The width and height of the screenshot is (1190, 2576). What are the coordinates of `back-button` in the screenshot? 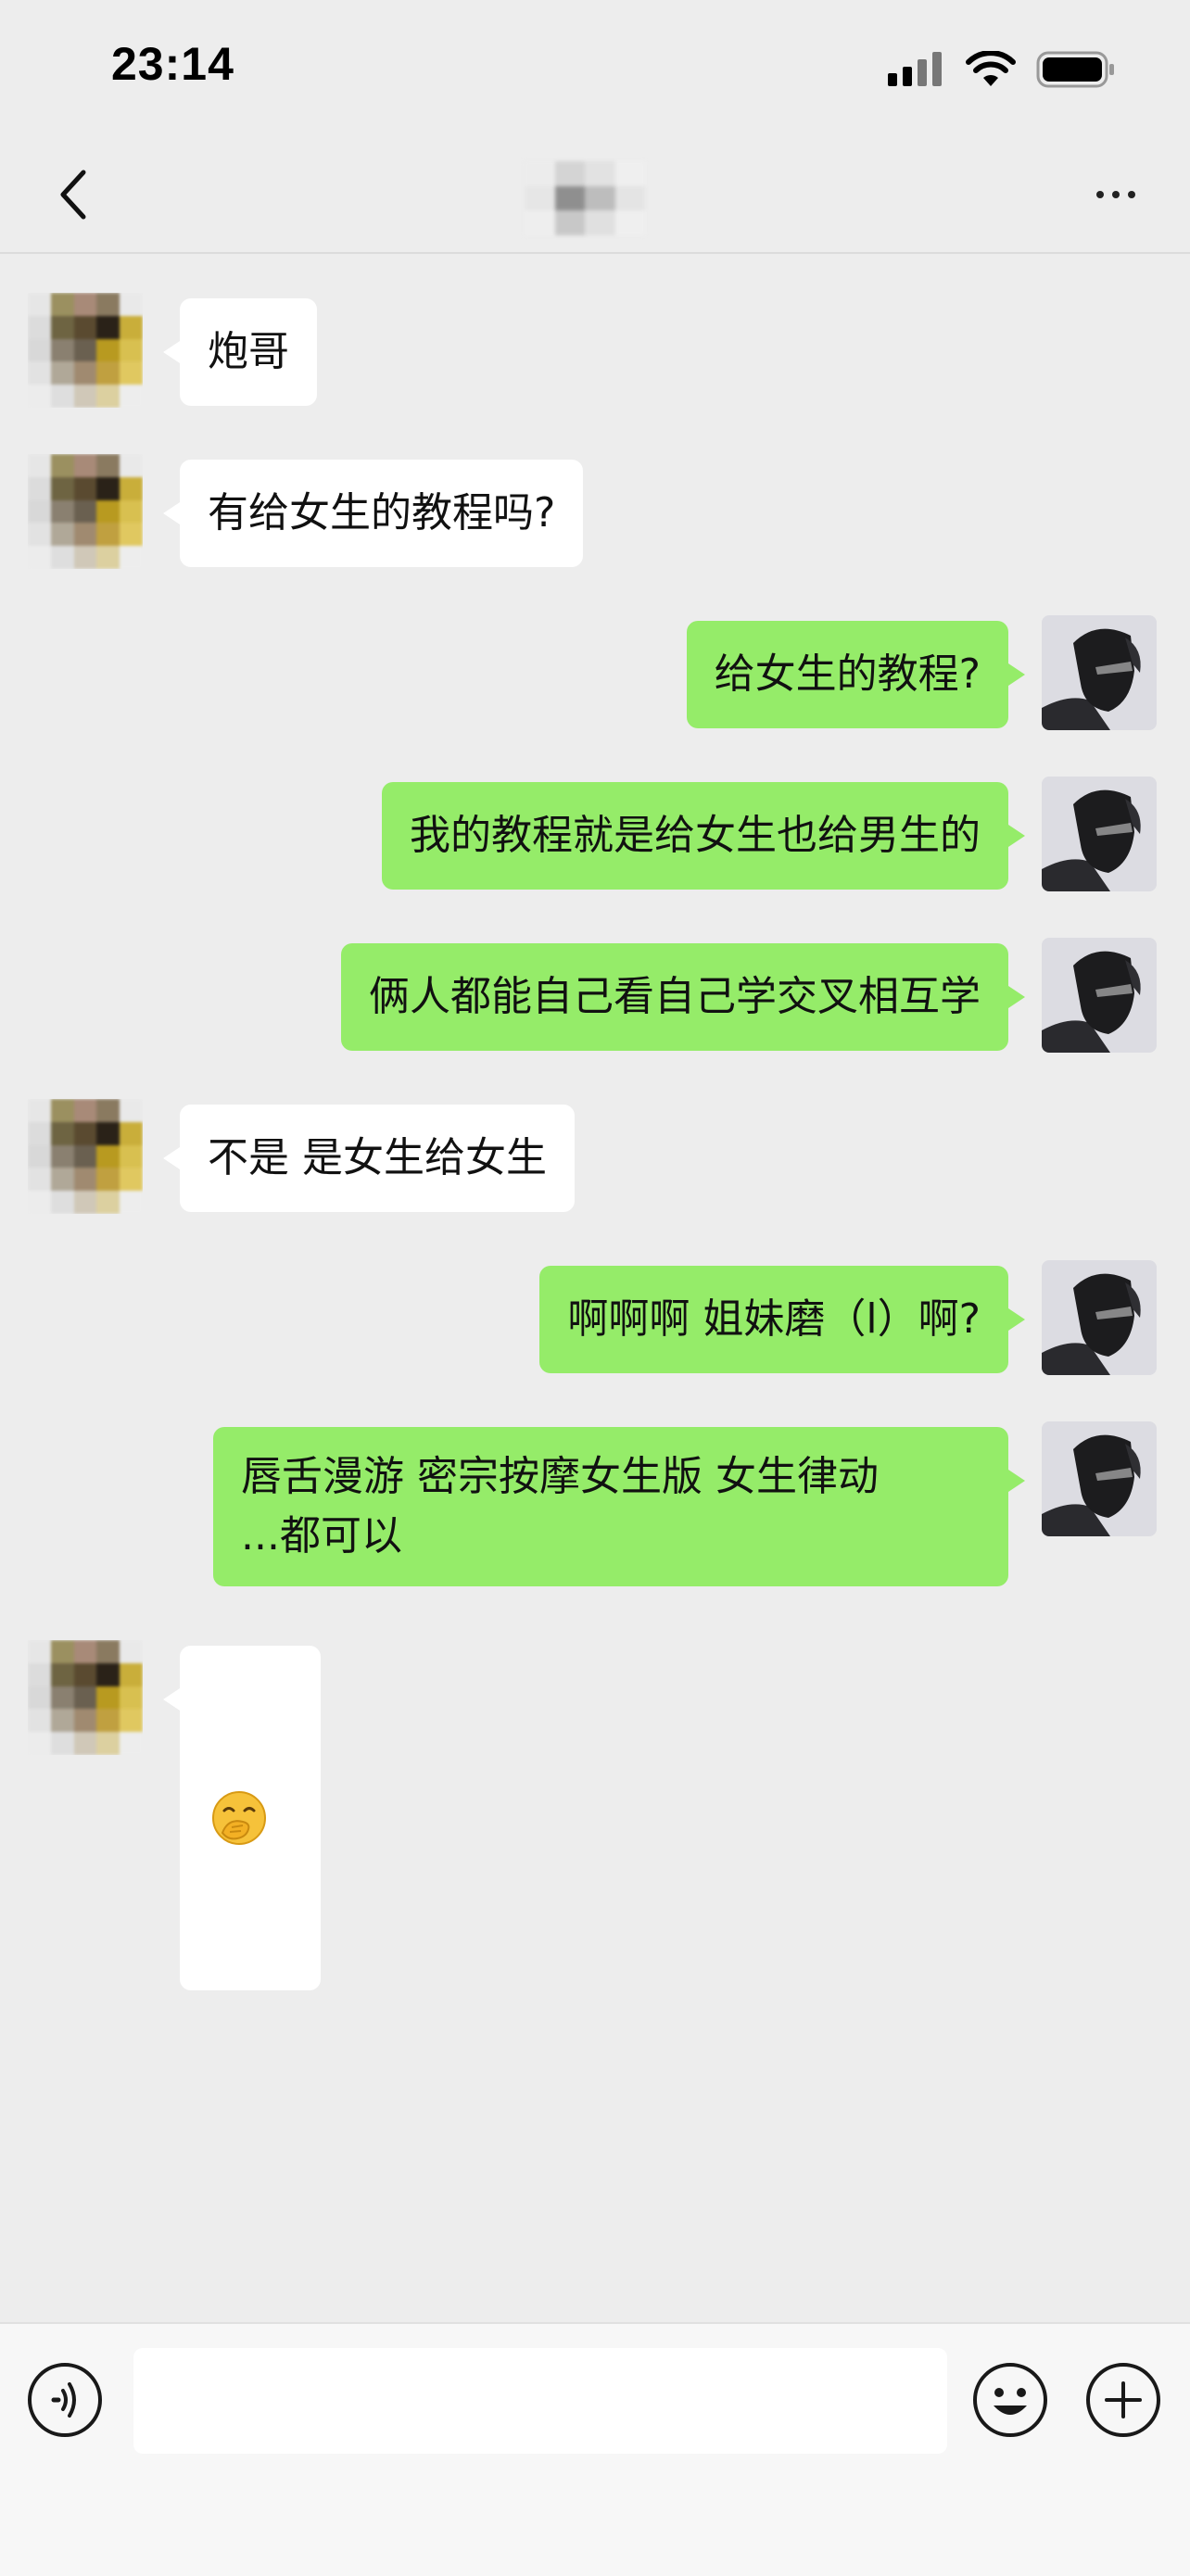 It's located at (74, 195).